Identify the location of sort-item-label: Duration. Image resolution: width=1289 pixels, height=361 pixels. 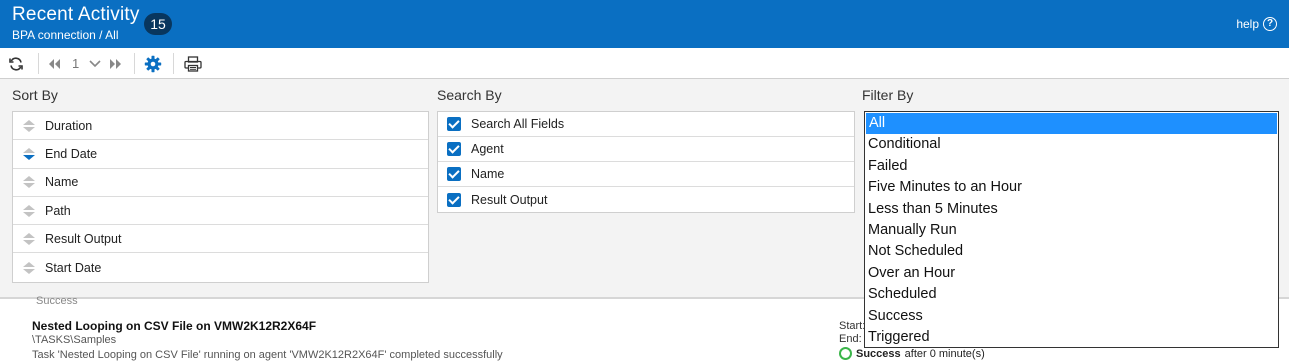
(69, 125).